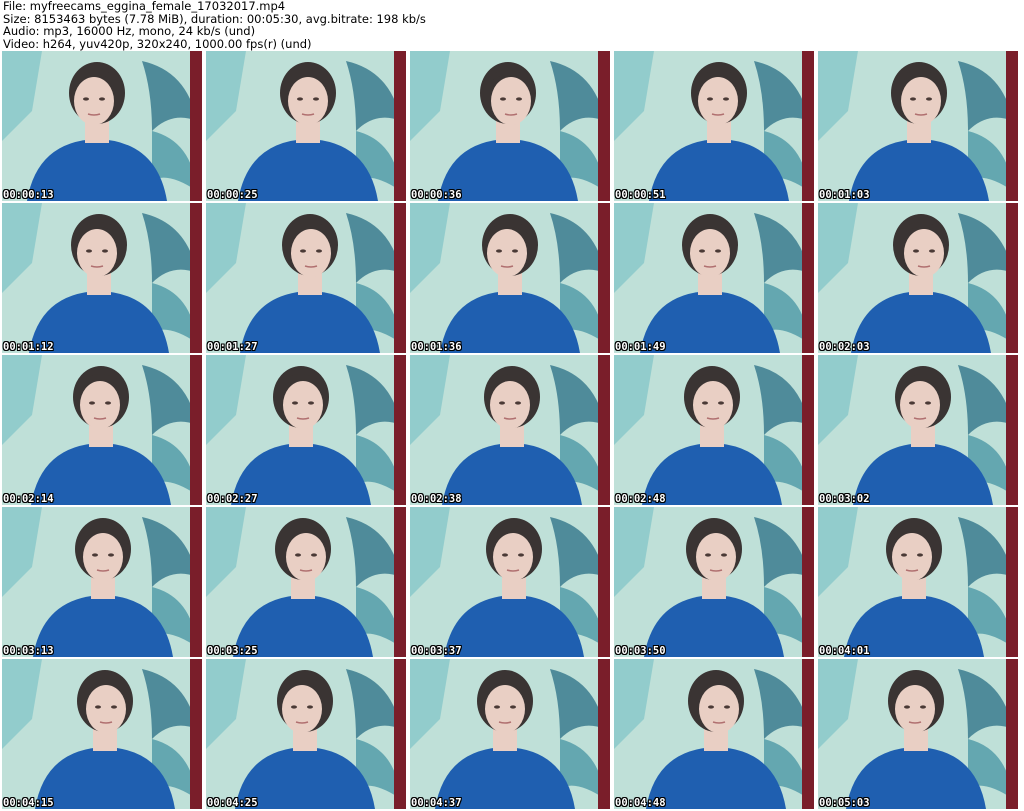 The width and height of the screenshot is (1024, 811). What do you see at coordinates (844, 195) in the screenshot?
I see `thumbnail-timestamp: 00:01:03` at bounding box center [844, 195].